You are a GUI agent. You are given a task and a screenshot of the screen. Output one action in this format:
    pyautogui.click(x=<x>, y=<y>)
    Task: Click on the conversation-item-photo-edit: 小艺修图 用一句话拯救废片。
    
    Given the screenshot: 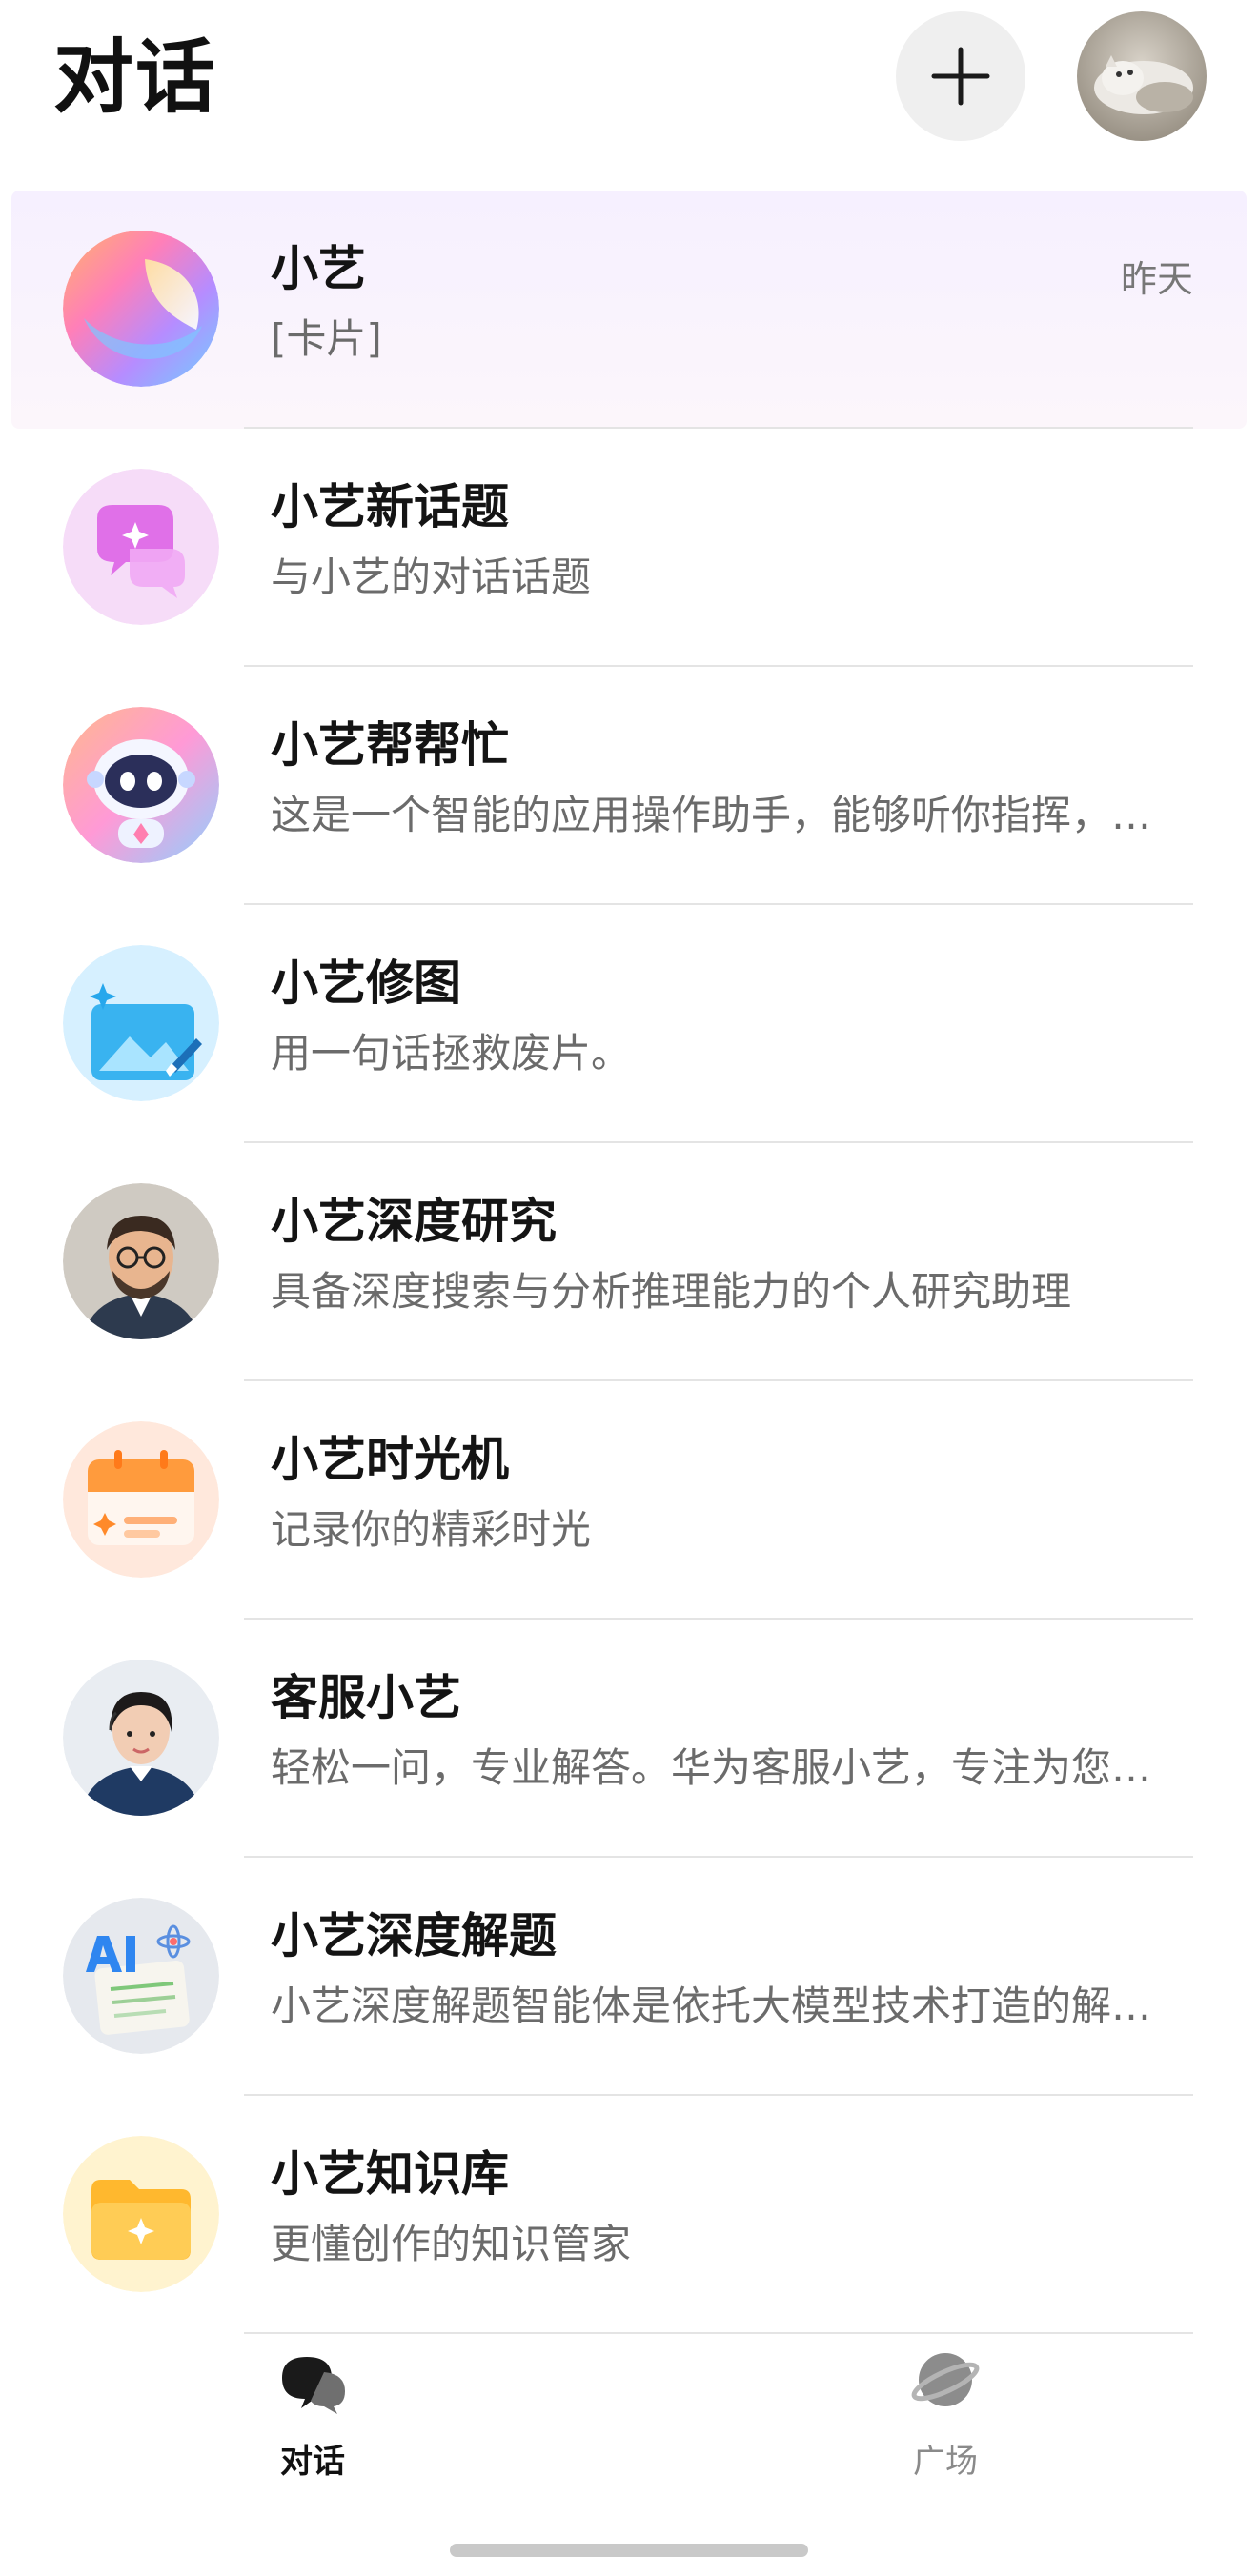 What is the action you would take?
    pyautogui.click(x=629, y=1024)
    